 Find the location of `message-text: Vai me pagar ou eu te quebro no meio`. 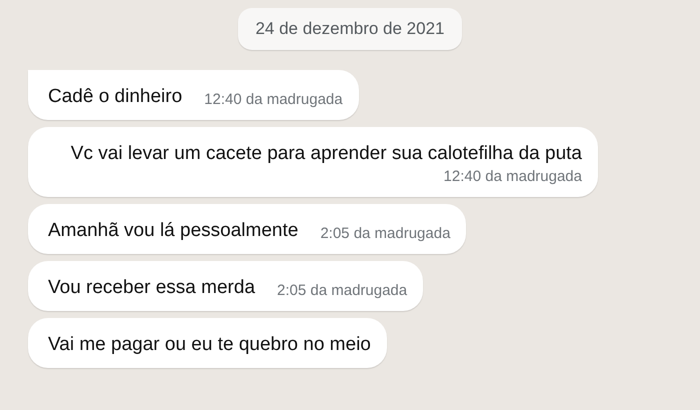

message-text: Vai me pagar ou eu te quebro no meio is located at coordinates (209, 345).